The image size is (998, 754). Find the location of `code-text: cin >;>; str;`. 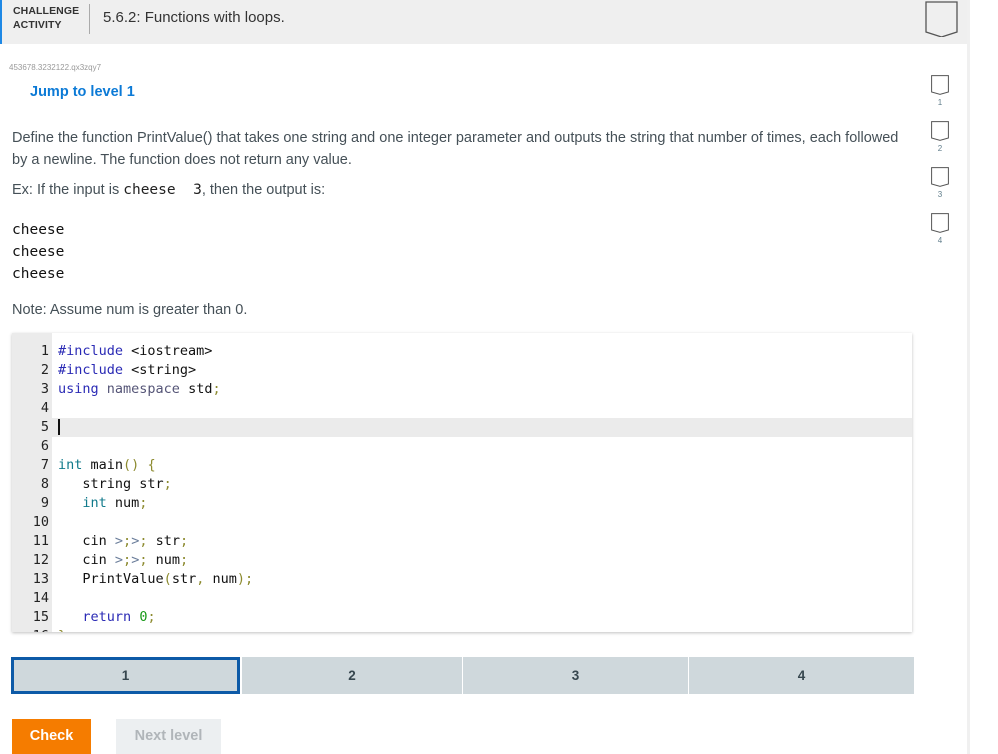

code-text: cin >;>; str; is located at coordinates (123, 541).